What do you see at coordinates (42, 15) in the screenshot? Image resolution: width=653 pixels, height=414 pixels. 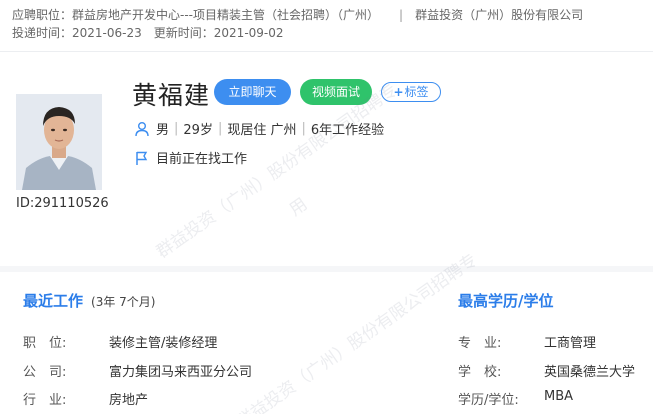 I see `position-label: 应聘职位：` at bounding box center [42, 15].